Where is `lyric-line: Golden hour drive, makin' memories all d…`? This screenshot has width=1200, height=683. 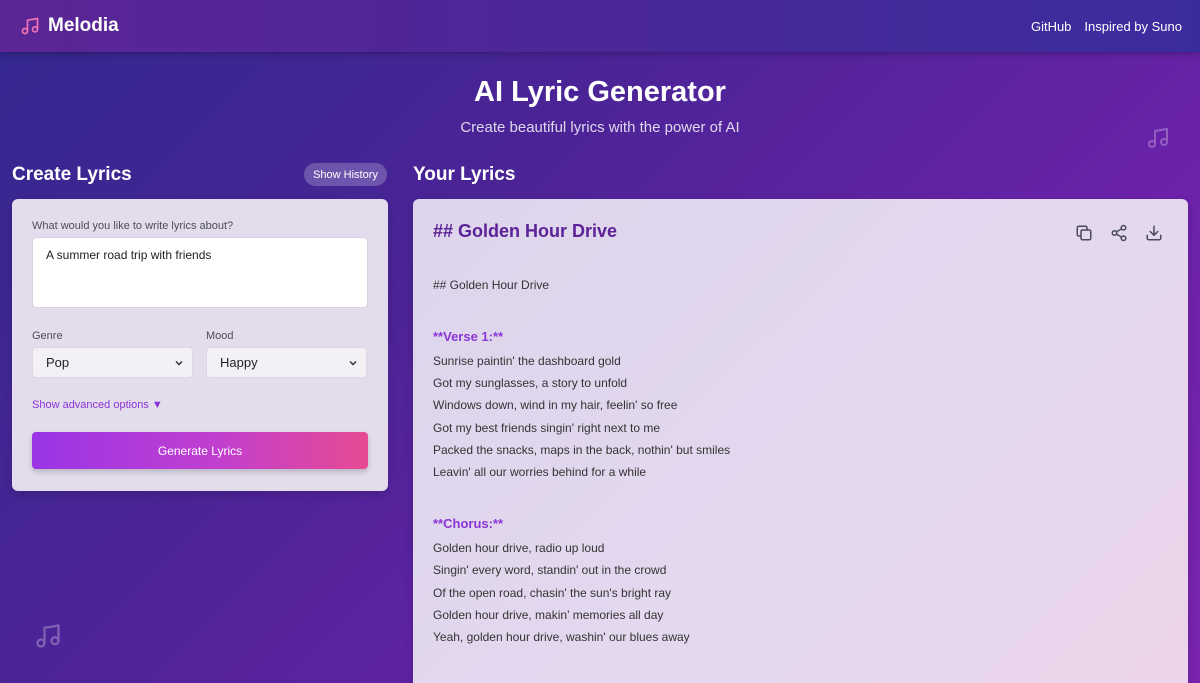
lyric-line: Golden hour drive, makin' memories all d… is located at coordinates (548, 614).